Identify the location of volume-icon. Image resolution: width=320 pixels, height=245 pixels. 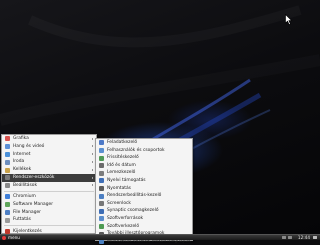
(290, 237).